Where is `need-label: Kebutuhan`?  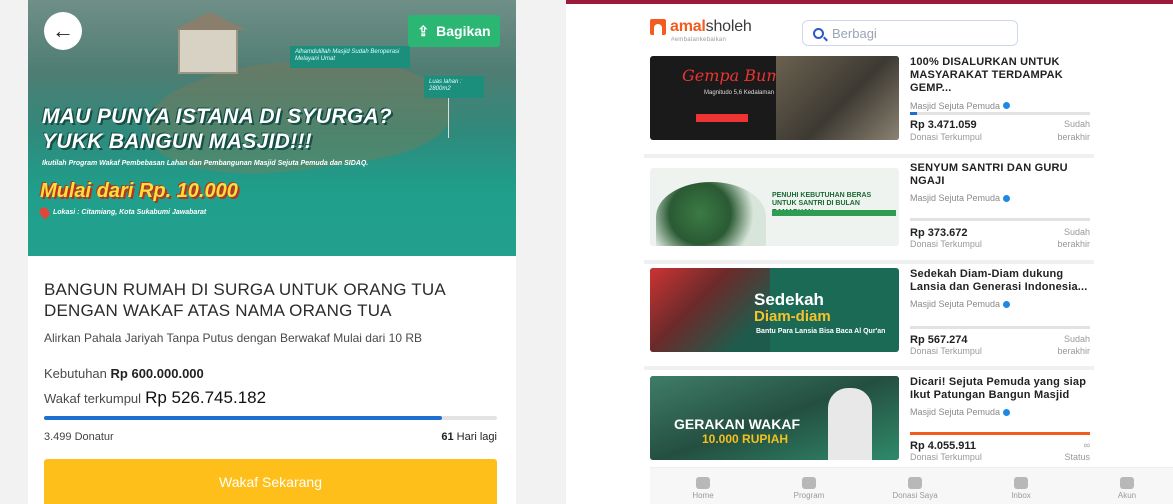
need-label: Kebutuhan is located at coordinates (75, 373).